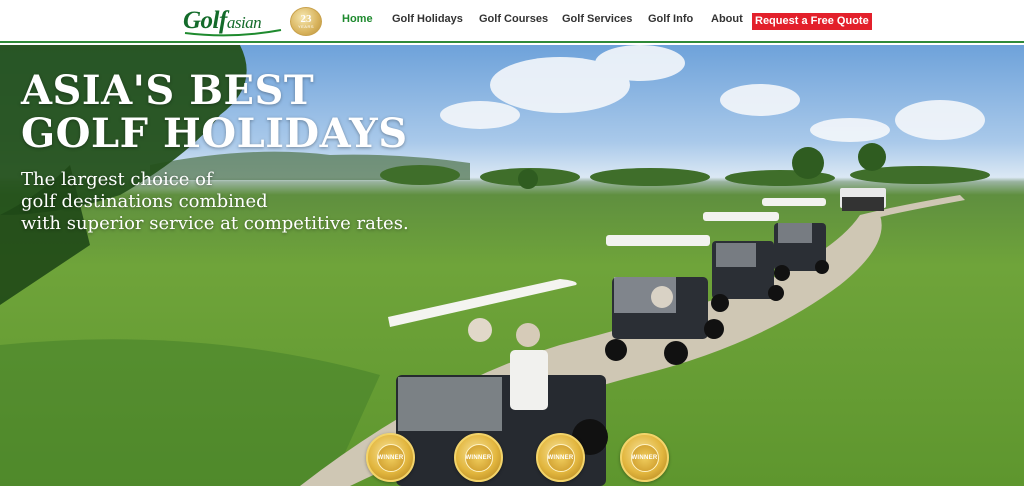 Image resolution: width=1024 pixels, height=486 pixels. Describe the element at coordinates (233, 33) in the screenshot. I see `logo-swoosh-icon` at that location.